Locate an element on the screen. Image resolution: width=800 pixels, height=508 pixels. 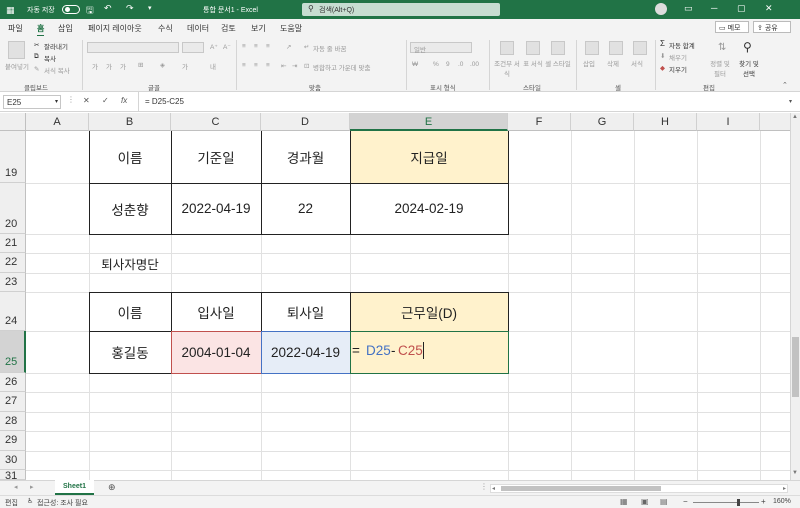
indent-increase-icon: ⇥ is located at coordinates (294, 66).